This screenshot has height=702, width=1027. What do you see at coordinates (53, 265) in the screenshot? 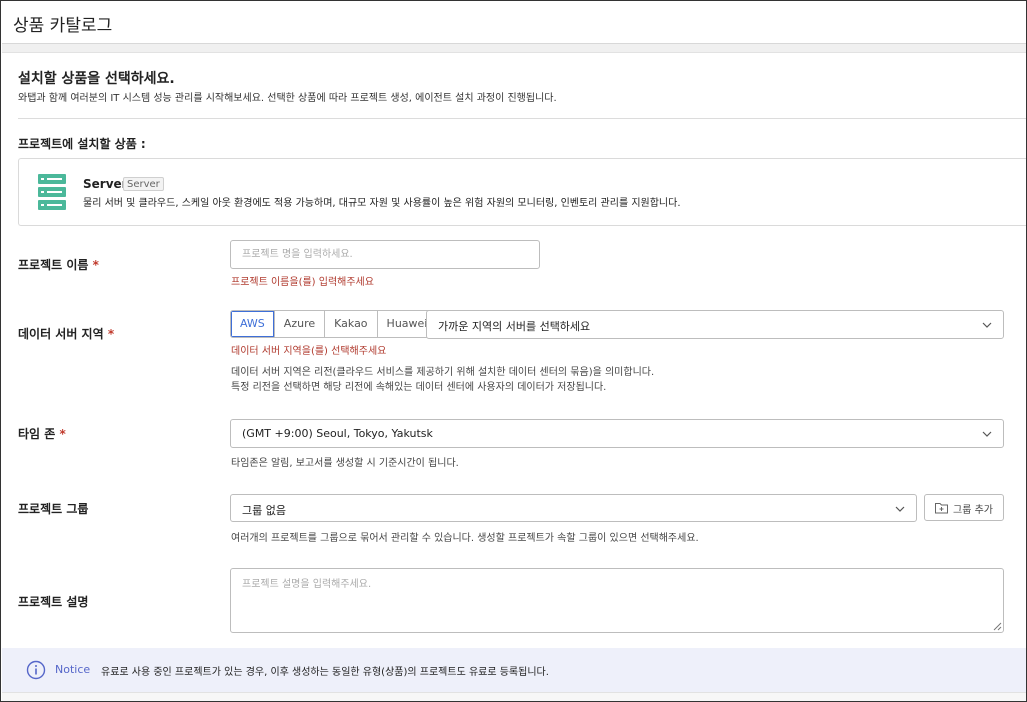
I see `project-name-label-text: 프로젝트 이름` at bounding box center [53, 265].